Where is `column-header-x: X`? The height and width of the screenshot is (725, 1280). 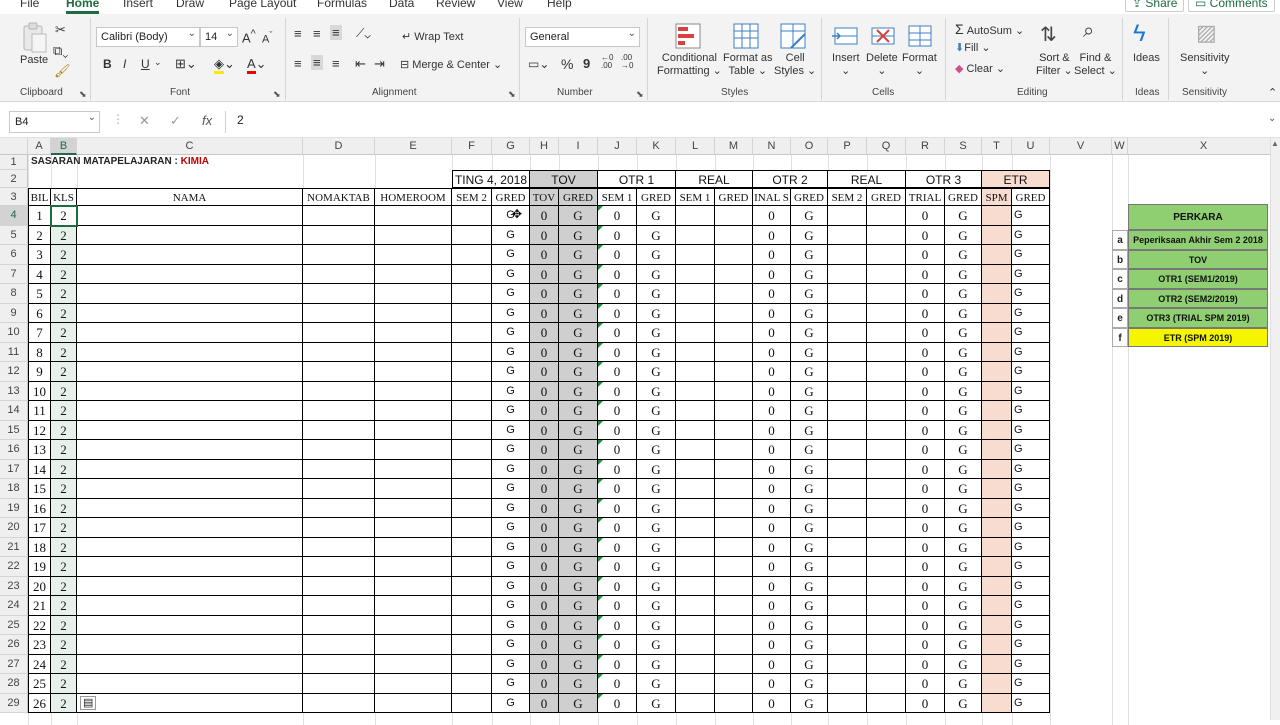 column-header-x: X is located at coordinates (1204, 146).